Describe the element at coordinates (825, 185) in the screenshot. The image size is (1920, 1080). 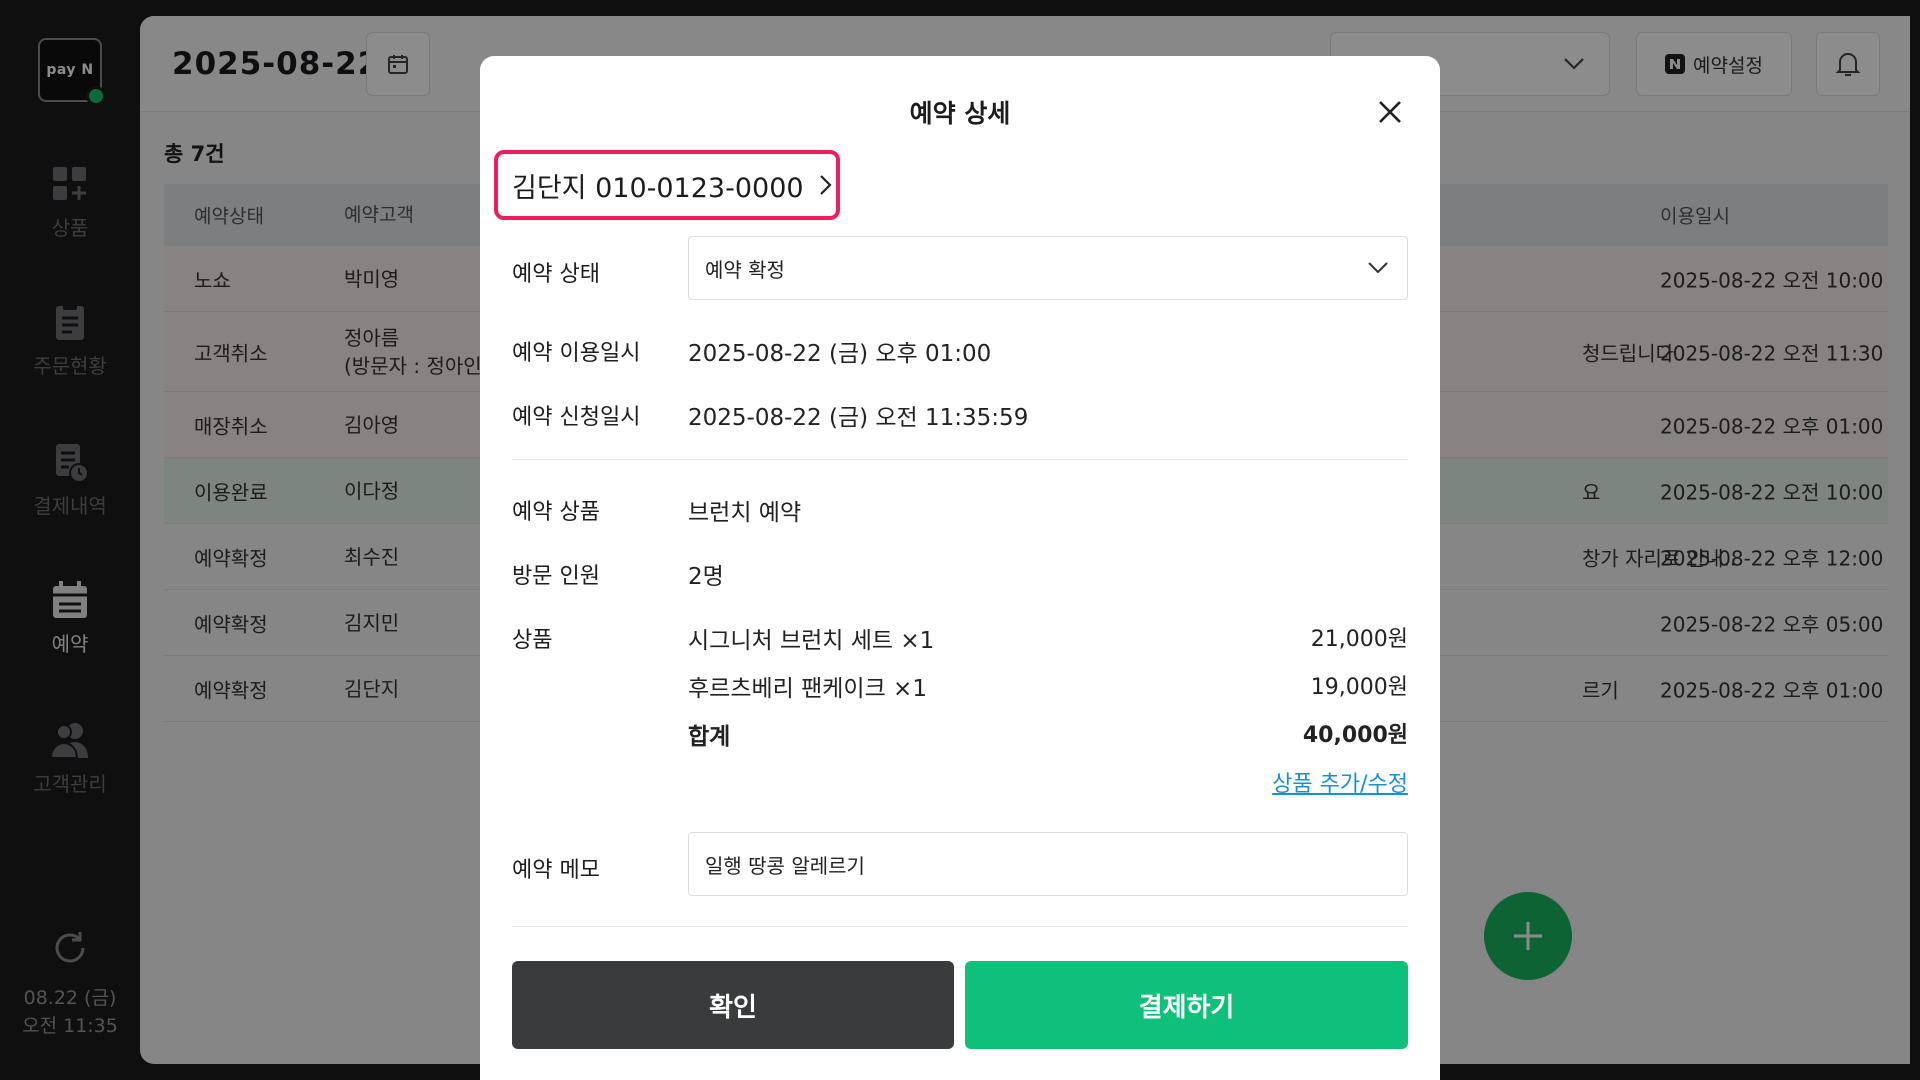
I see `chevron-right-icon` at that location.